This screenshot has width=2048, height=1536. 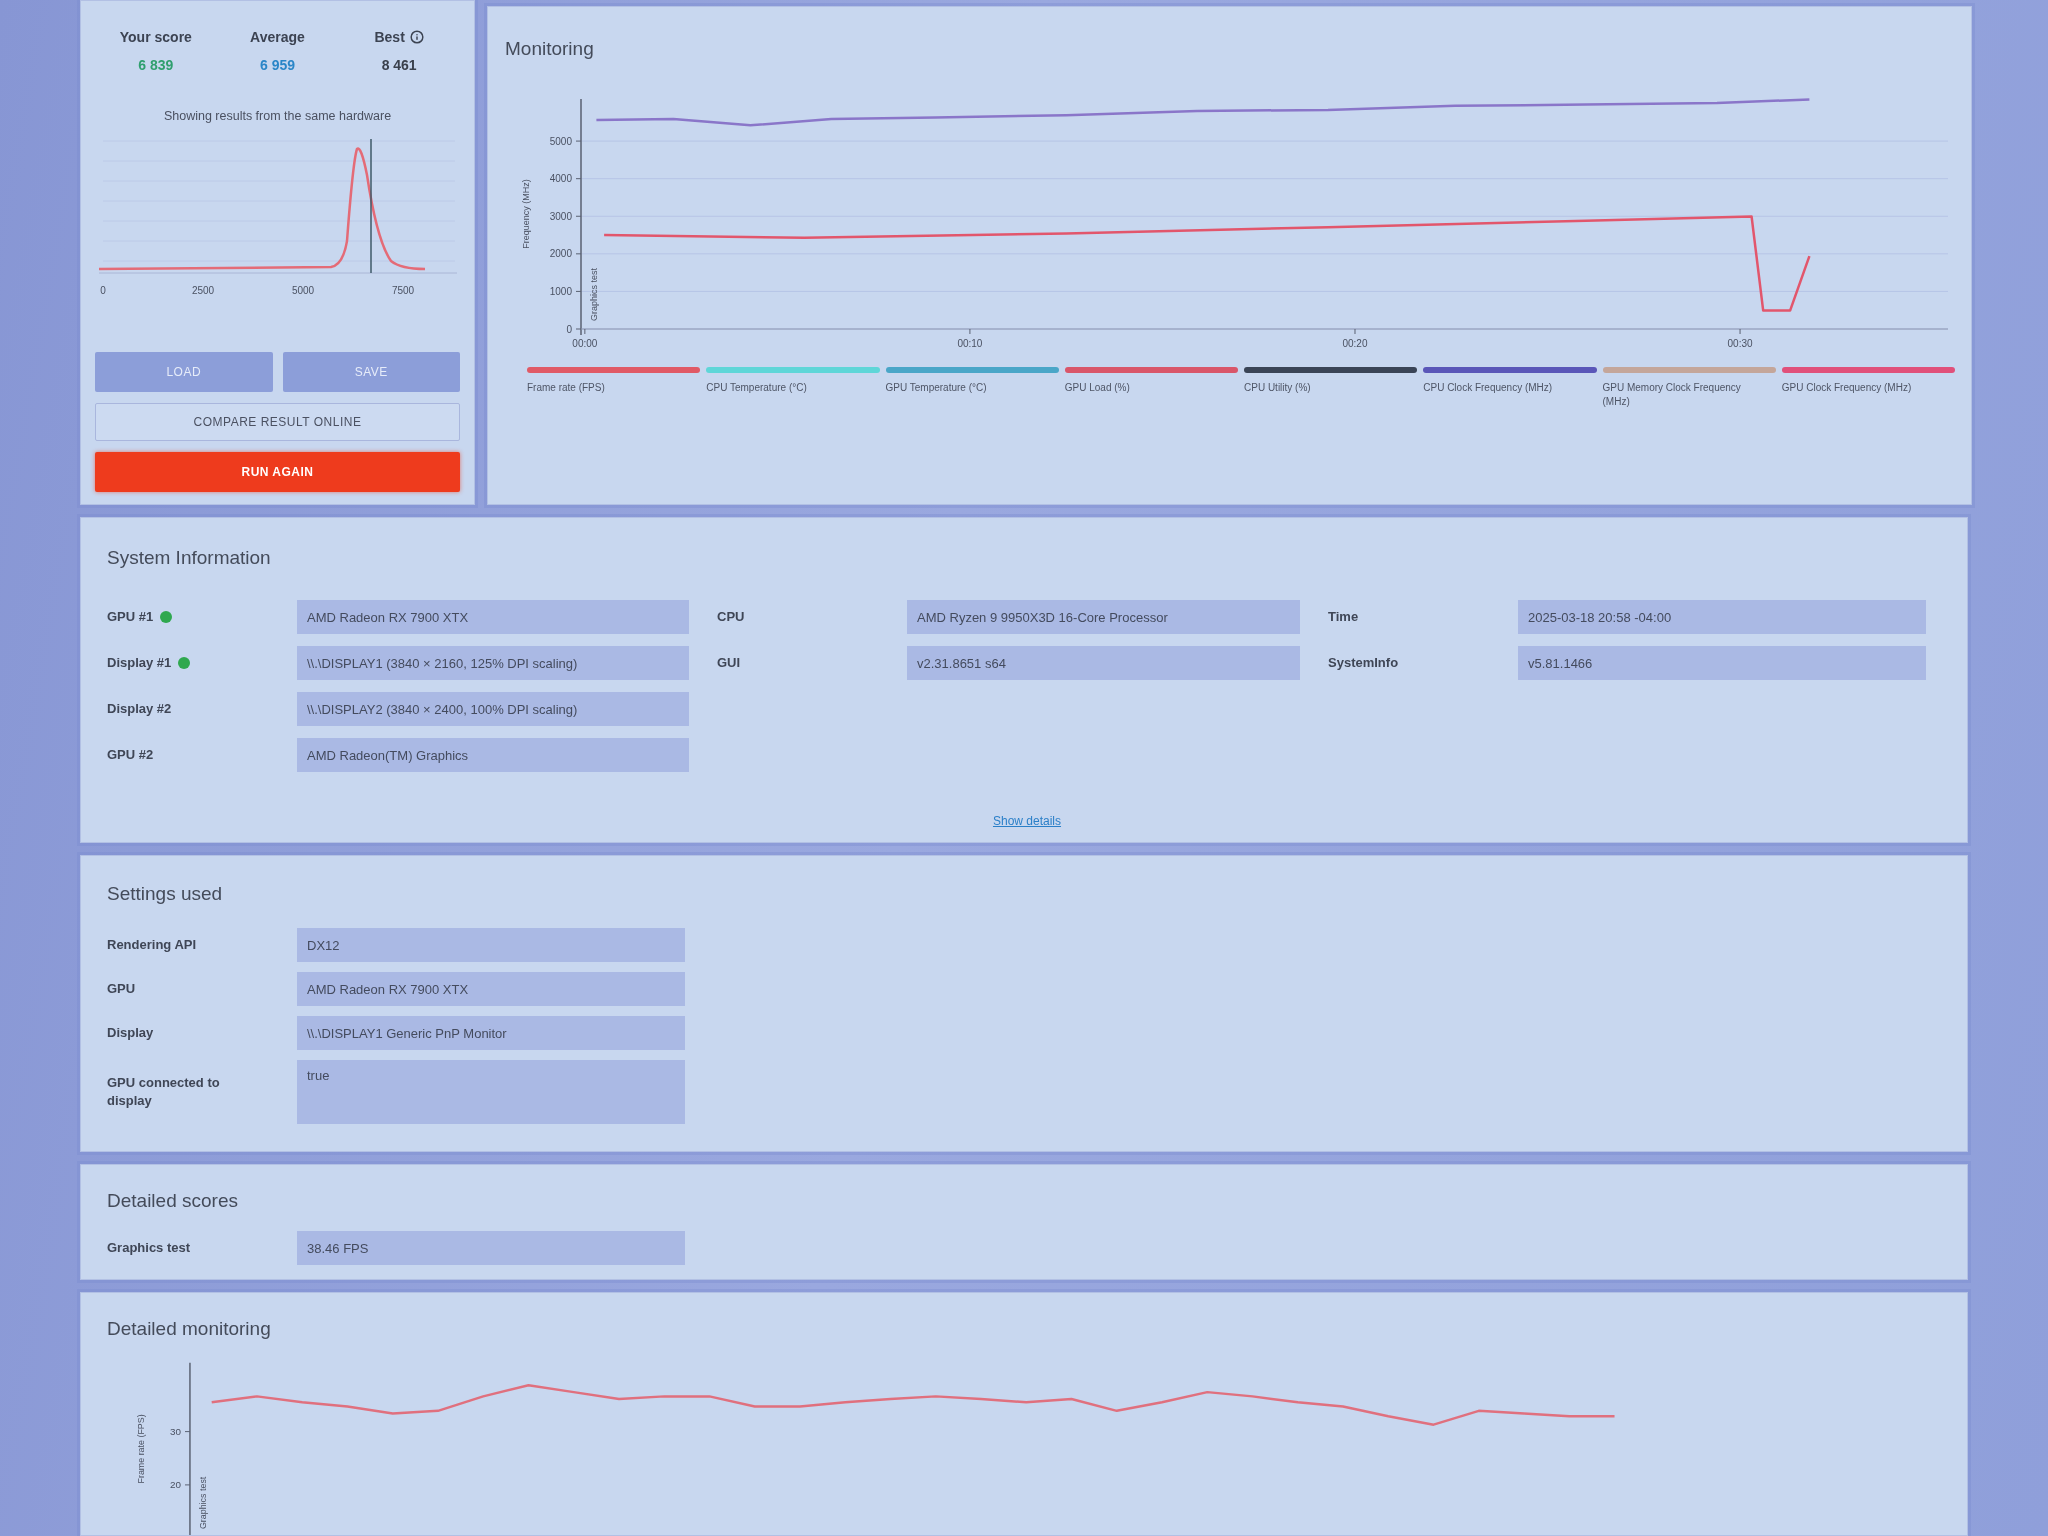 What do you see at coordinates (131, 1033) in the screenshot?
I see `field-label: Display` at bounding box center [131, 1033].